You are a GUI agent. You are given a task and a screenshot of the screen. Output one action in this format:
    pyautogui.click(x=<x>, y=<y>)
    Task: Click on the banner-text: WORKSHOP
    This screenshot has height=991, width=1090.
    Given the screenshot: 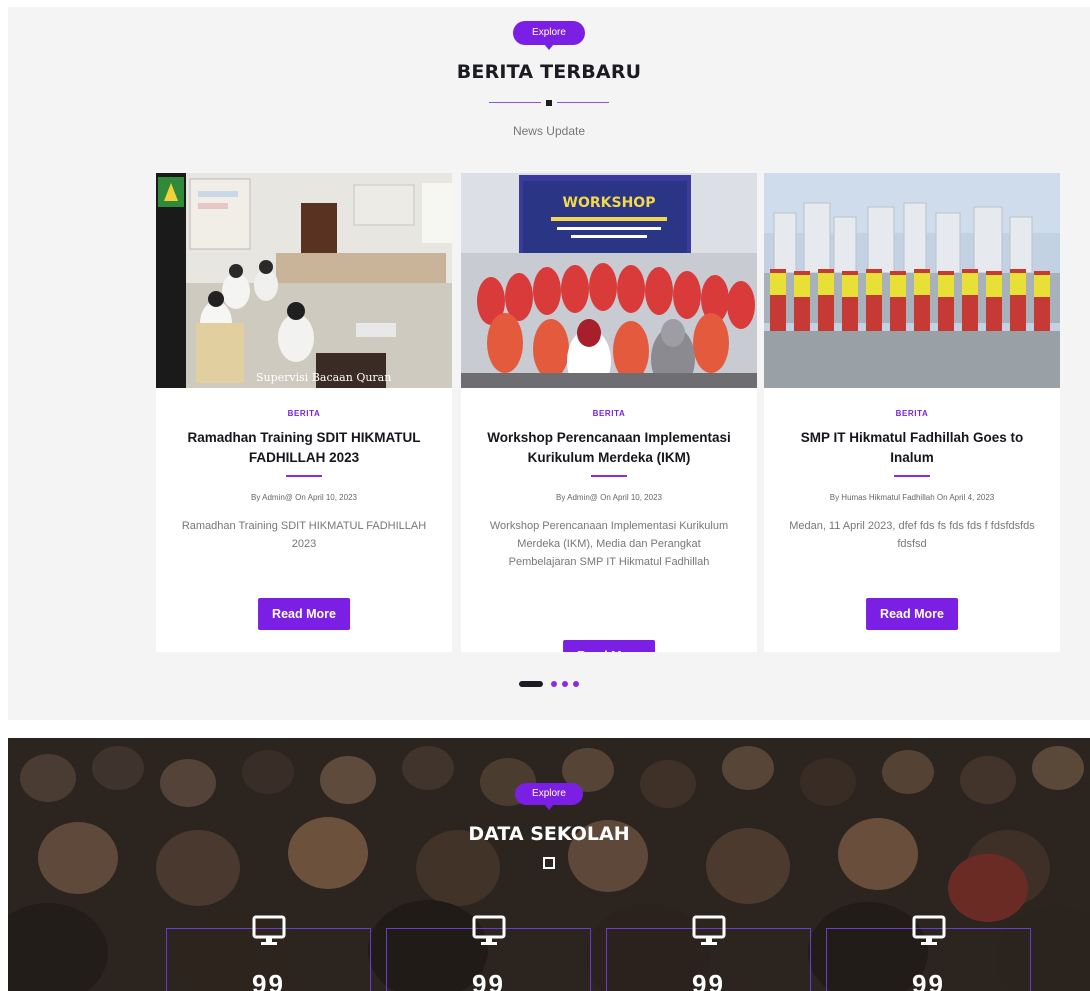 What is the action you would take?
    pyautogui.click(x=609, y=203)
    